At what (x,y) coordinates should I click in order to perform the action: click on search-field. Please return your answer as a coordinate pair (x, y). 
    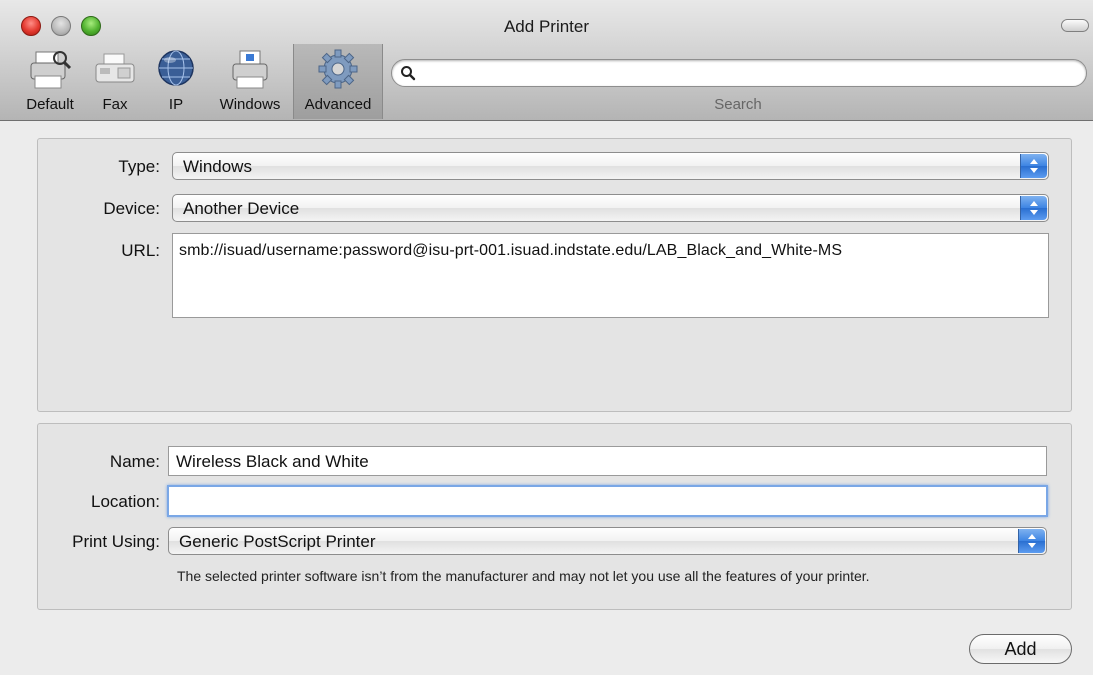
    Looking at the image, I should click on (739, 73).